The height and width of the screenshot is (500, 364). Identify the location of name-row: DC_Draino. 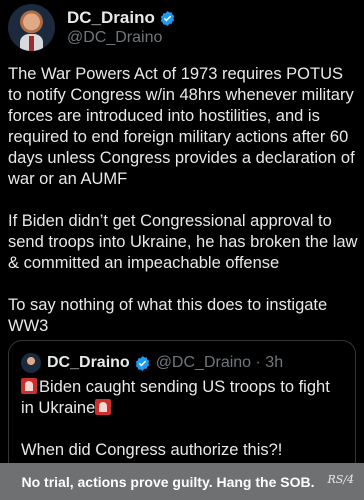
(121, 18).